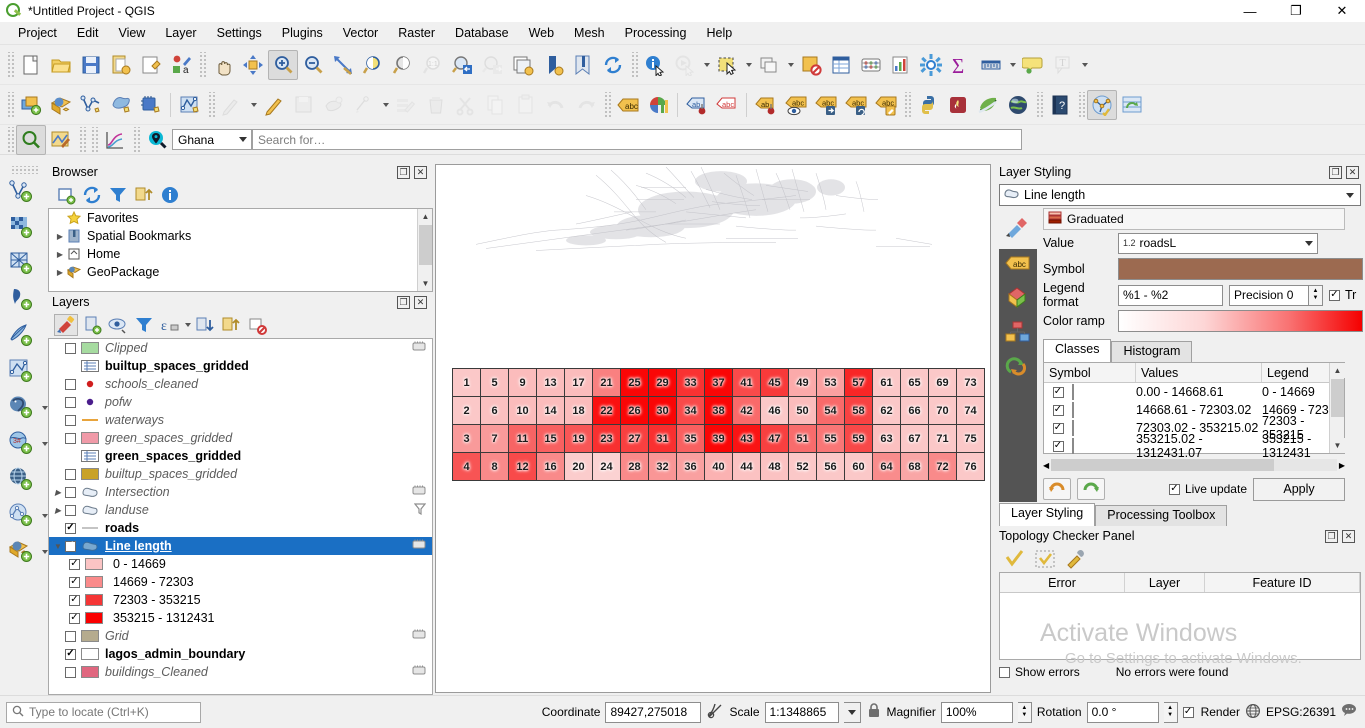  I want to click on legend-class-item: ✓ 353215 - 1312431, so click(240, 618).